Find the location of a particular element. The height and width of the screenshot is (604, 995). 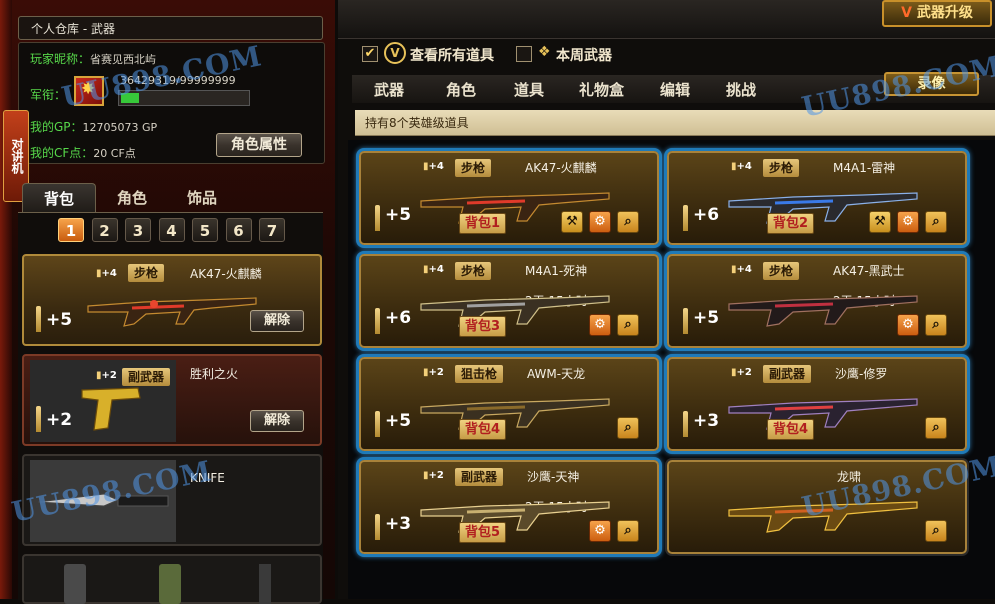

gift-icon: ❖ is located at coordinates (544, 52).